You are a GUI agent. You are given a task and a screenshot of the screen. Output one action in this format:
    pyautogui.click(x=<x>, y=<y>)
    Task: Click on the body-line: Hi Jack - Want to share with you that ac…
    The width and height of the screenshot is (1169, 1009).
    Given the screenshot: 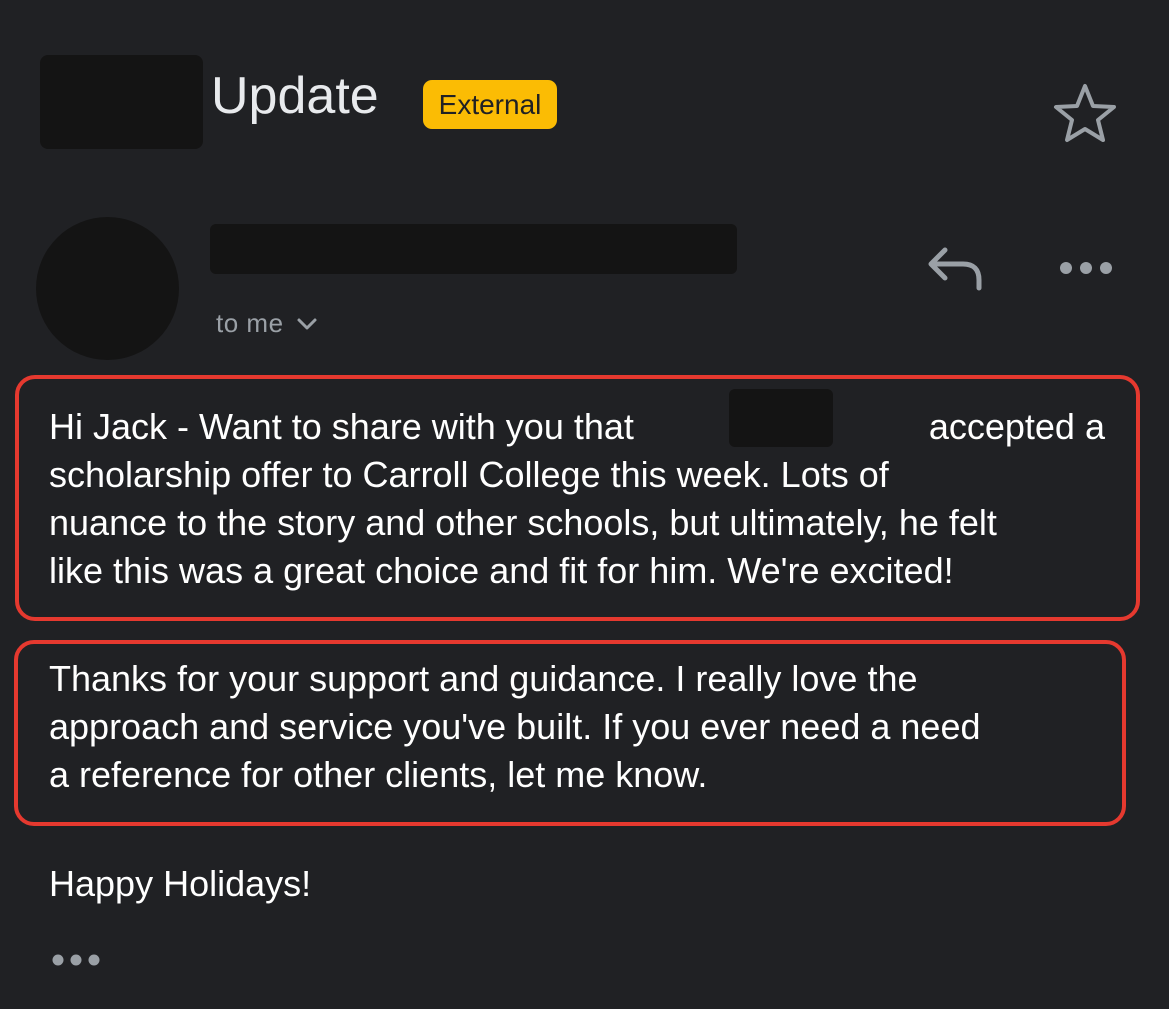 What is the action you would take?
    pyautogui.click(x=577, y=420)
    